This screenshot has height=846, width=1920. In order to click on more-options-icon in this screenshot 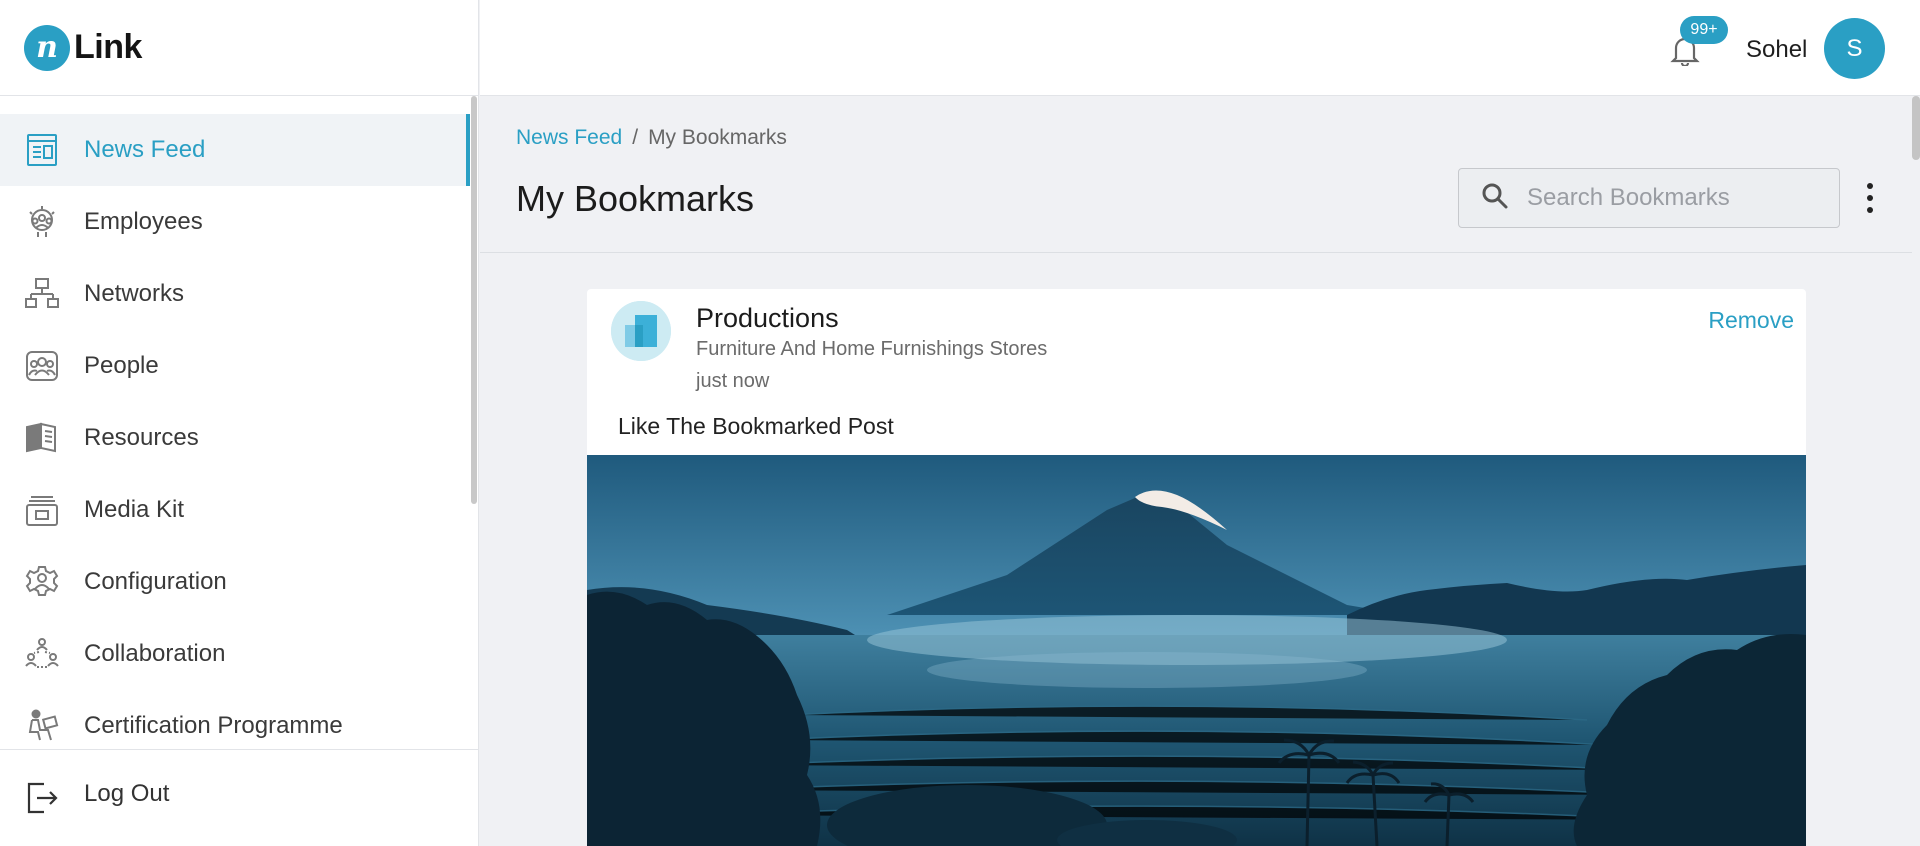, I will do `click(1870, 198)`.